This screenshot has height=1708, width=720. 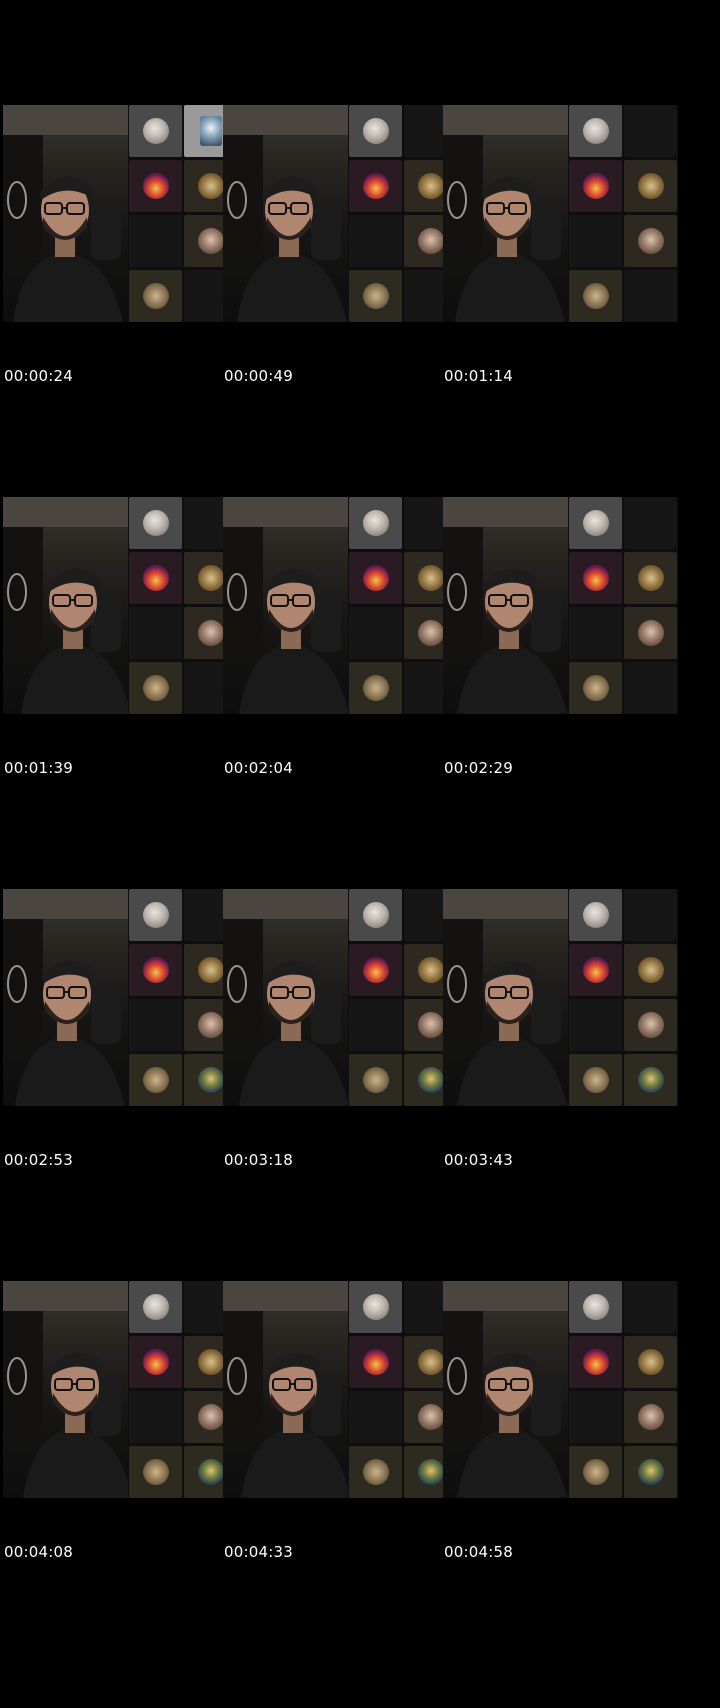 I want to click on frame-cell: 00:01:14, so click(x=560, y=213).